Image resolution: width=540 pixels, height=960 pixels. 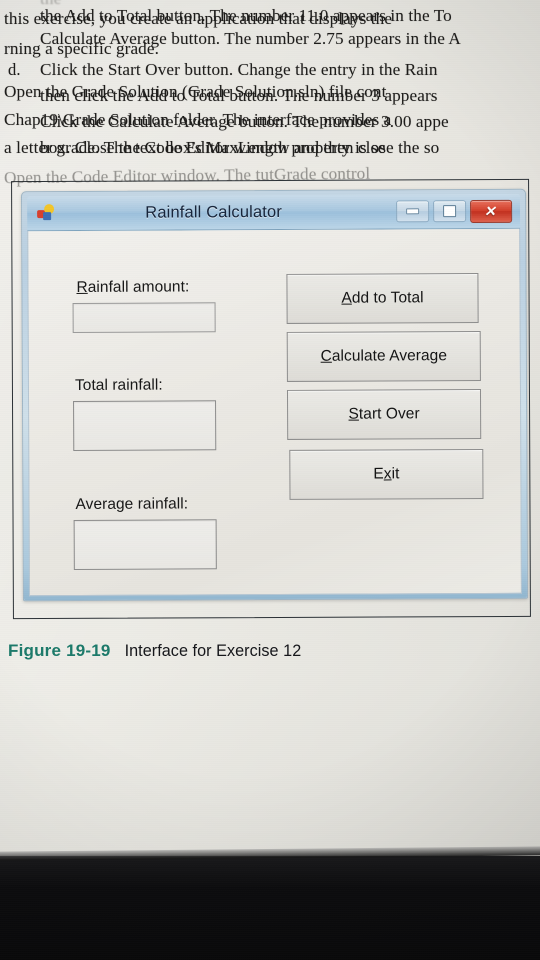 What do you see at coordinates (270, 908) in the screenshot?
I see `photo-dark-edge` at bounding box center [270, 908].